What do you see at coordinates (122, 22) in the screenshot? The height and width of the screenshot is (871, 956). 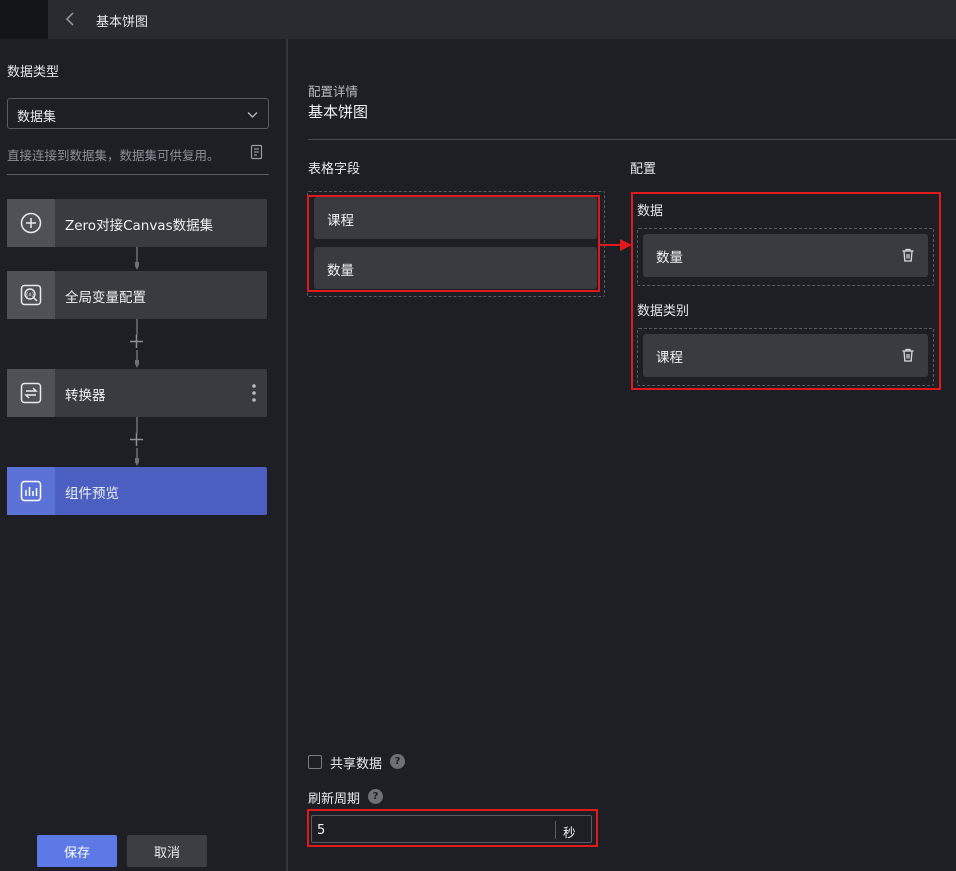 I see `page-title: 基本饼图` at bounding box center [122, 22].